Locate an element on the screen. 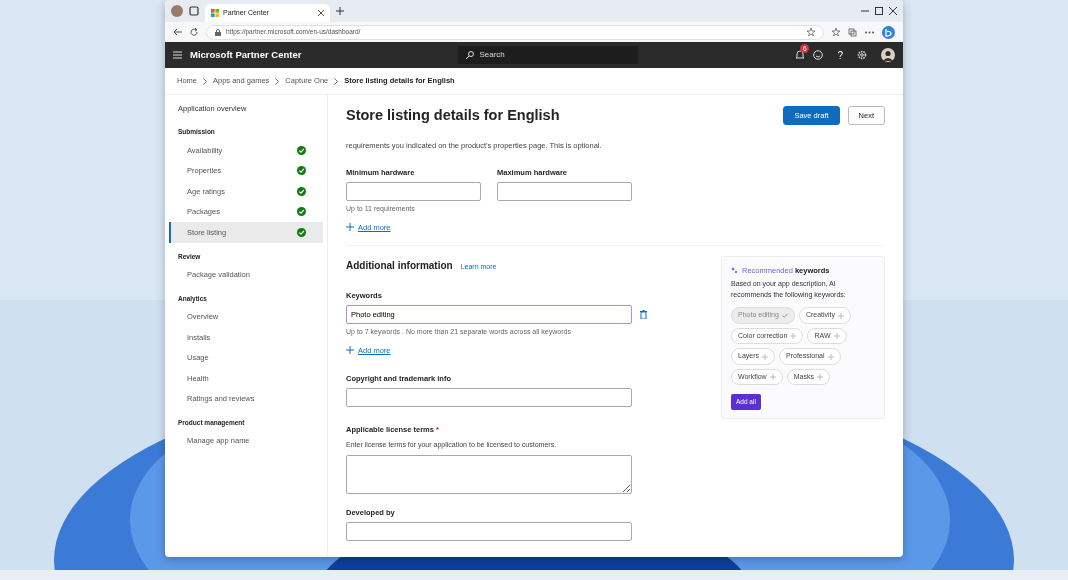  back-icon is located at coordinates (177, 32).